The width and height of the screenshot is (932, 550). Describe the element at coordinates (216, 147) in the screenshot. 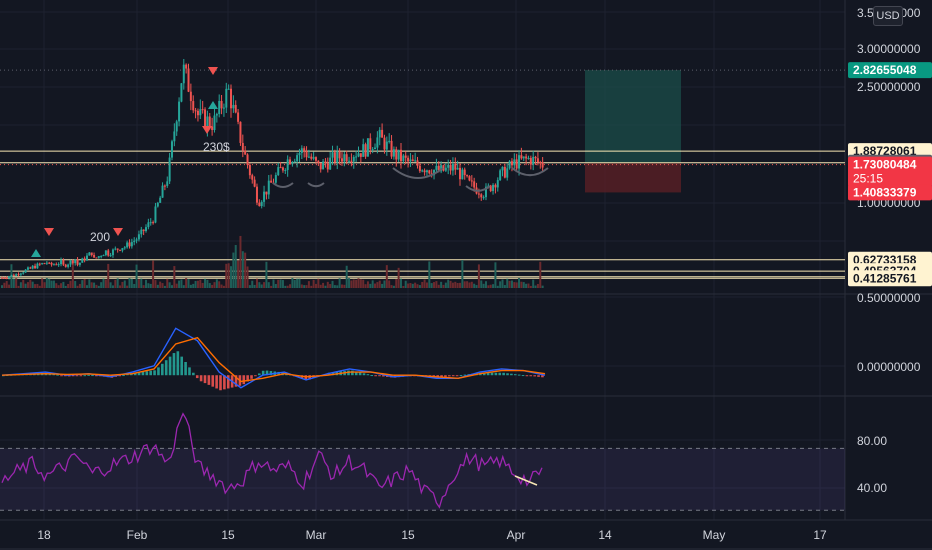

I see `annotation-230: 230$` at that location.